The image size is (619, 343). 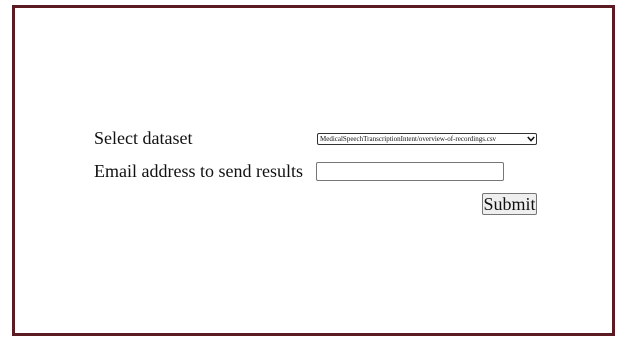 I want to click on dataset-label: Select dataset, so click(x=143, y=138).